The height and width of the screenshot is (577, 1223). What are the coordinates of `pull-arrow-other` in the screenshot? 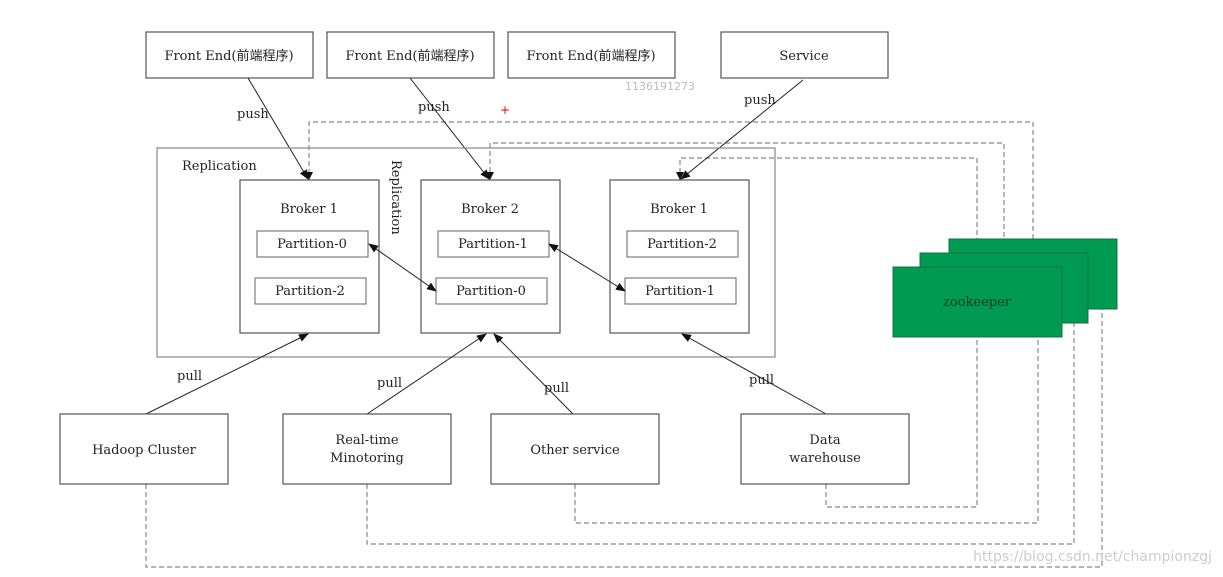 It's located at (533, 374).